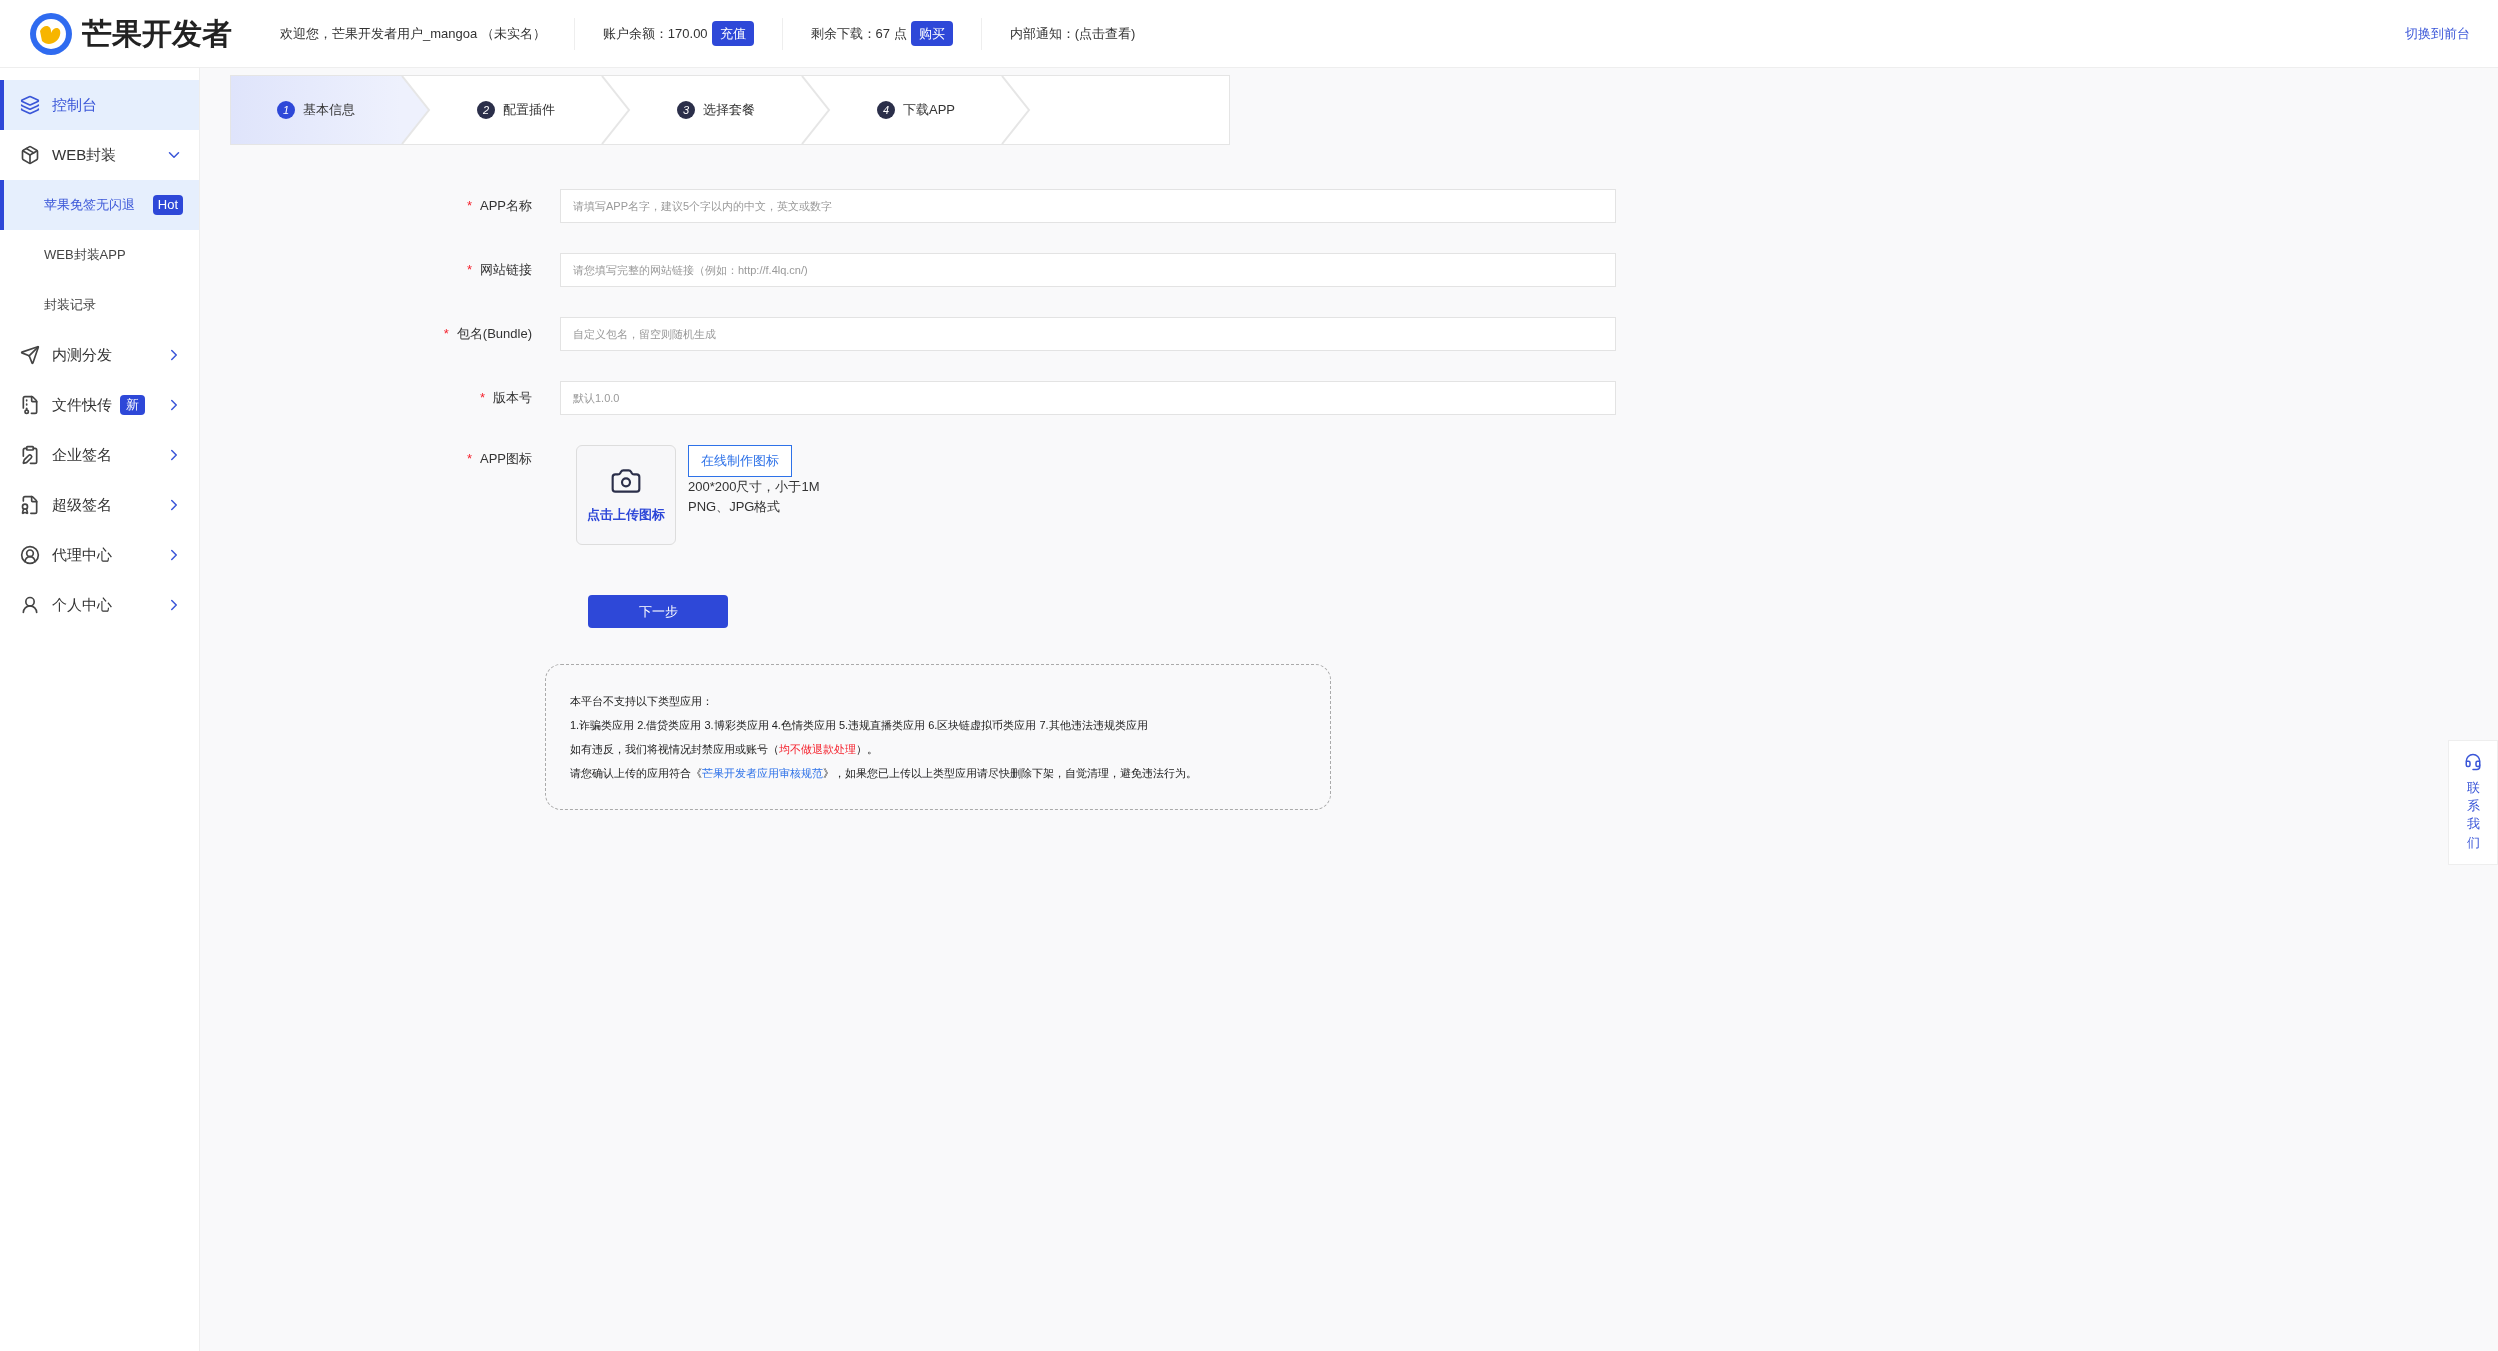 This screenshot has width=2498, height=1351. I want to click on field-label: 包名(Bundle), so click(494, 334).